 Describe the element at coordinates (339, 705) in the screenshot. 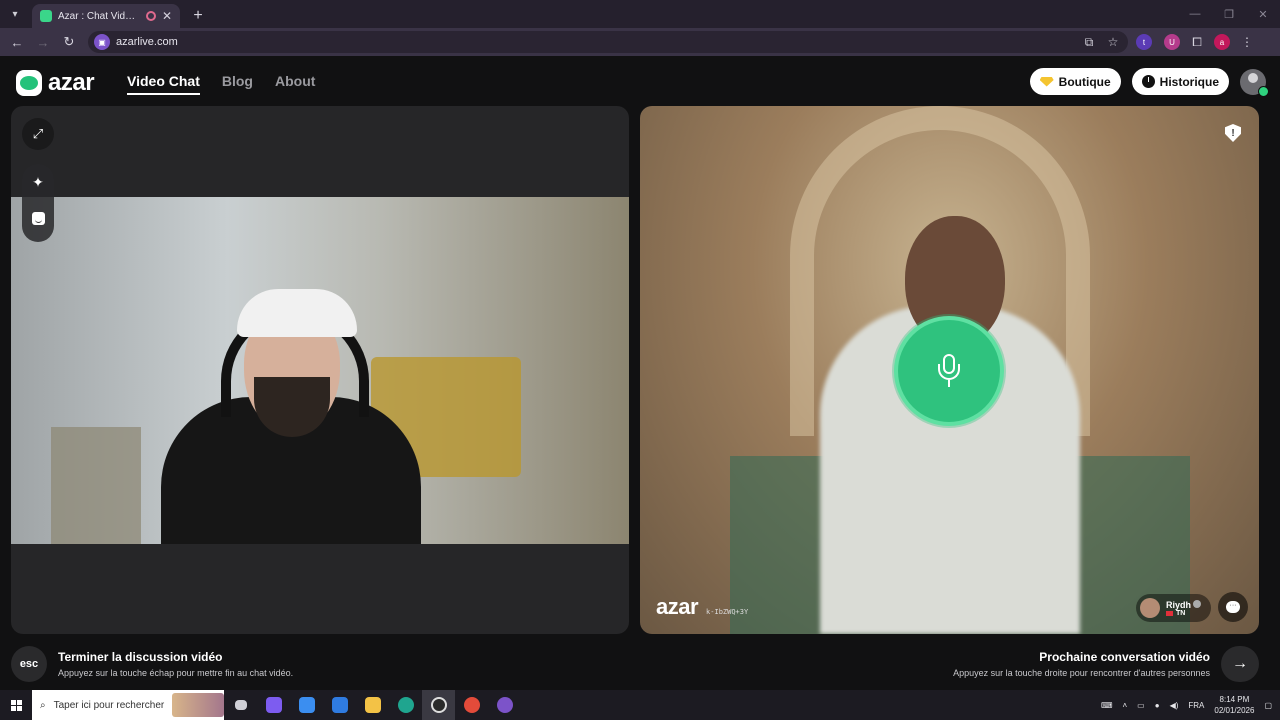

I see `mail-icon` at that location.